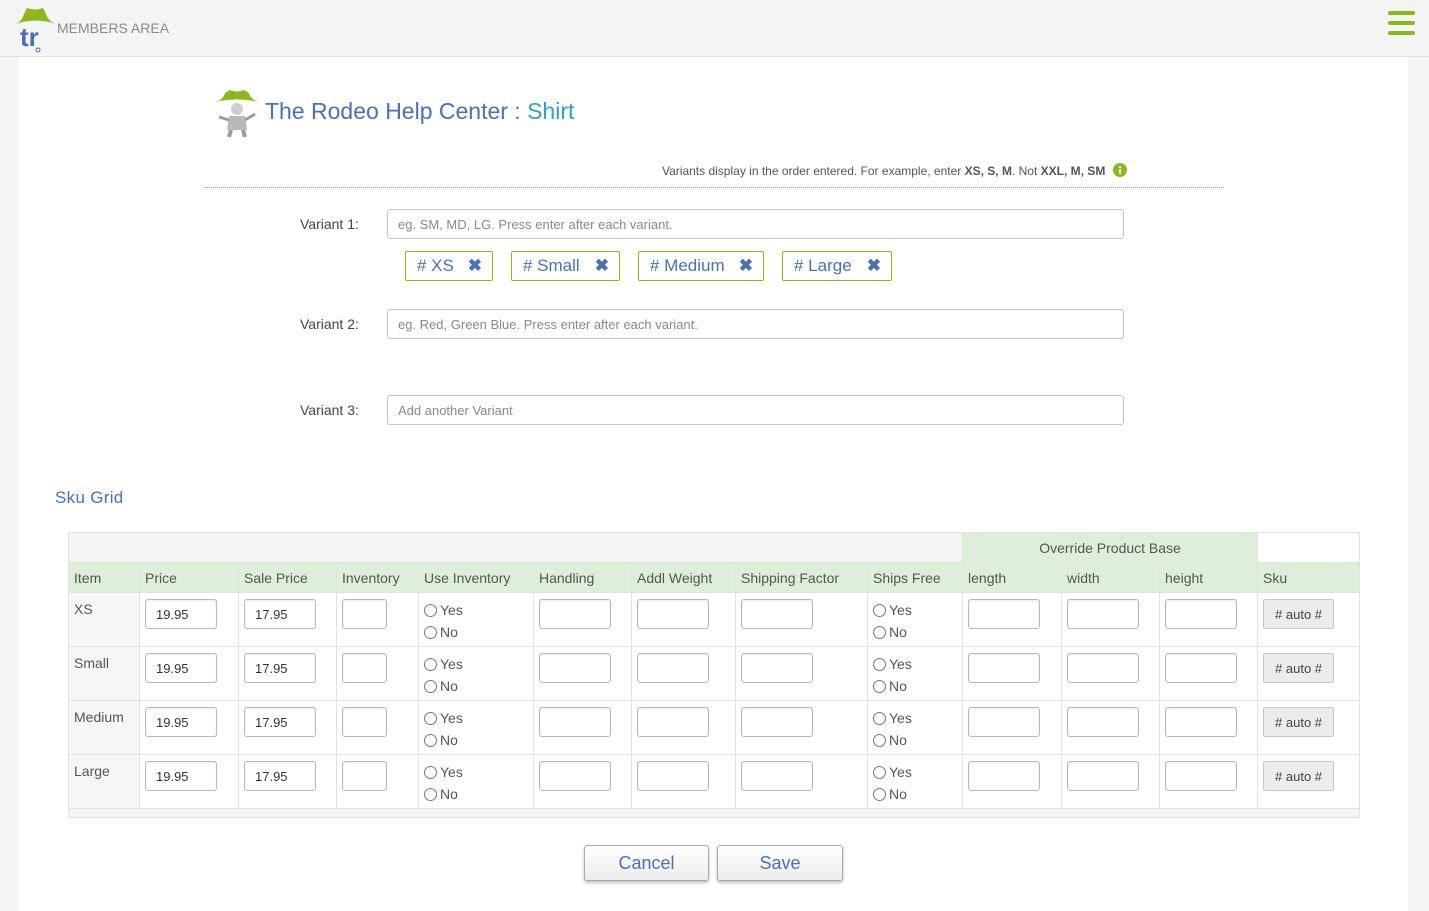 Image resolution: width=1429 pixels, height=911 pixels. Describe the element at coordinates (714, 727) in the screenshot. I see `table-row: Medium Yes No Yes No # auto #` at that location.